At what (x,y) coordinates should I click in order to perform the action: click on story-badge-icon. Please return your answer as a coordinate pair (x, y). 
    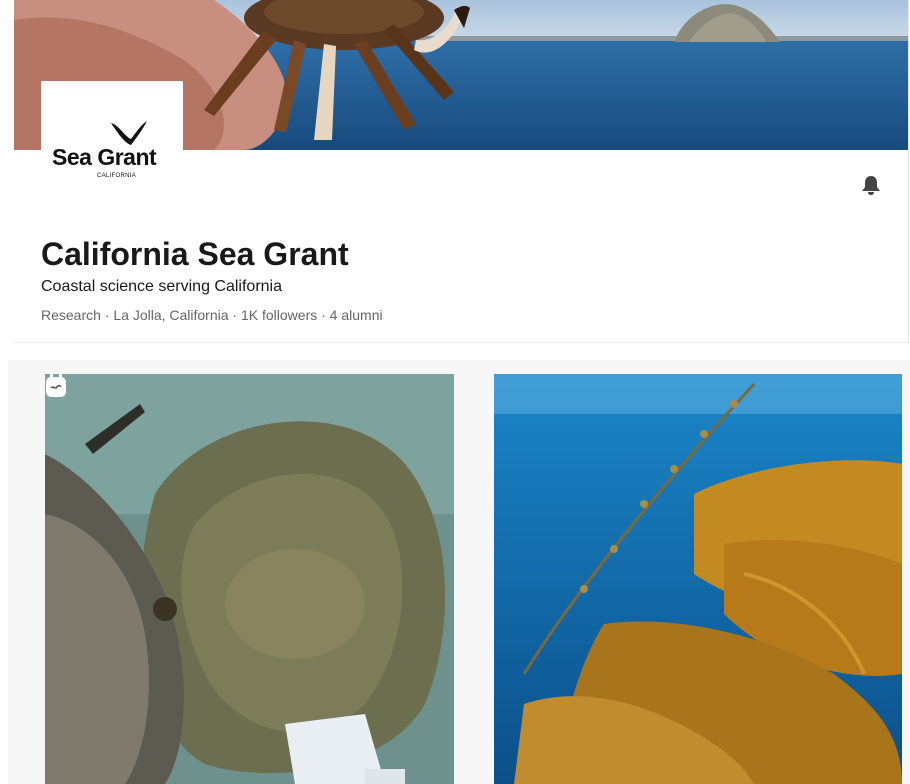
    Looking at the image, I should click on (56, 385).